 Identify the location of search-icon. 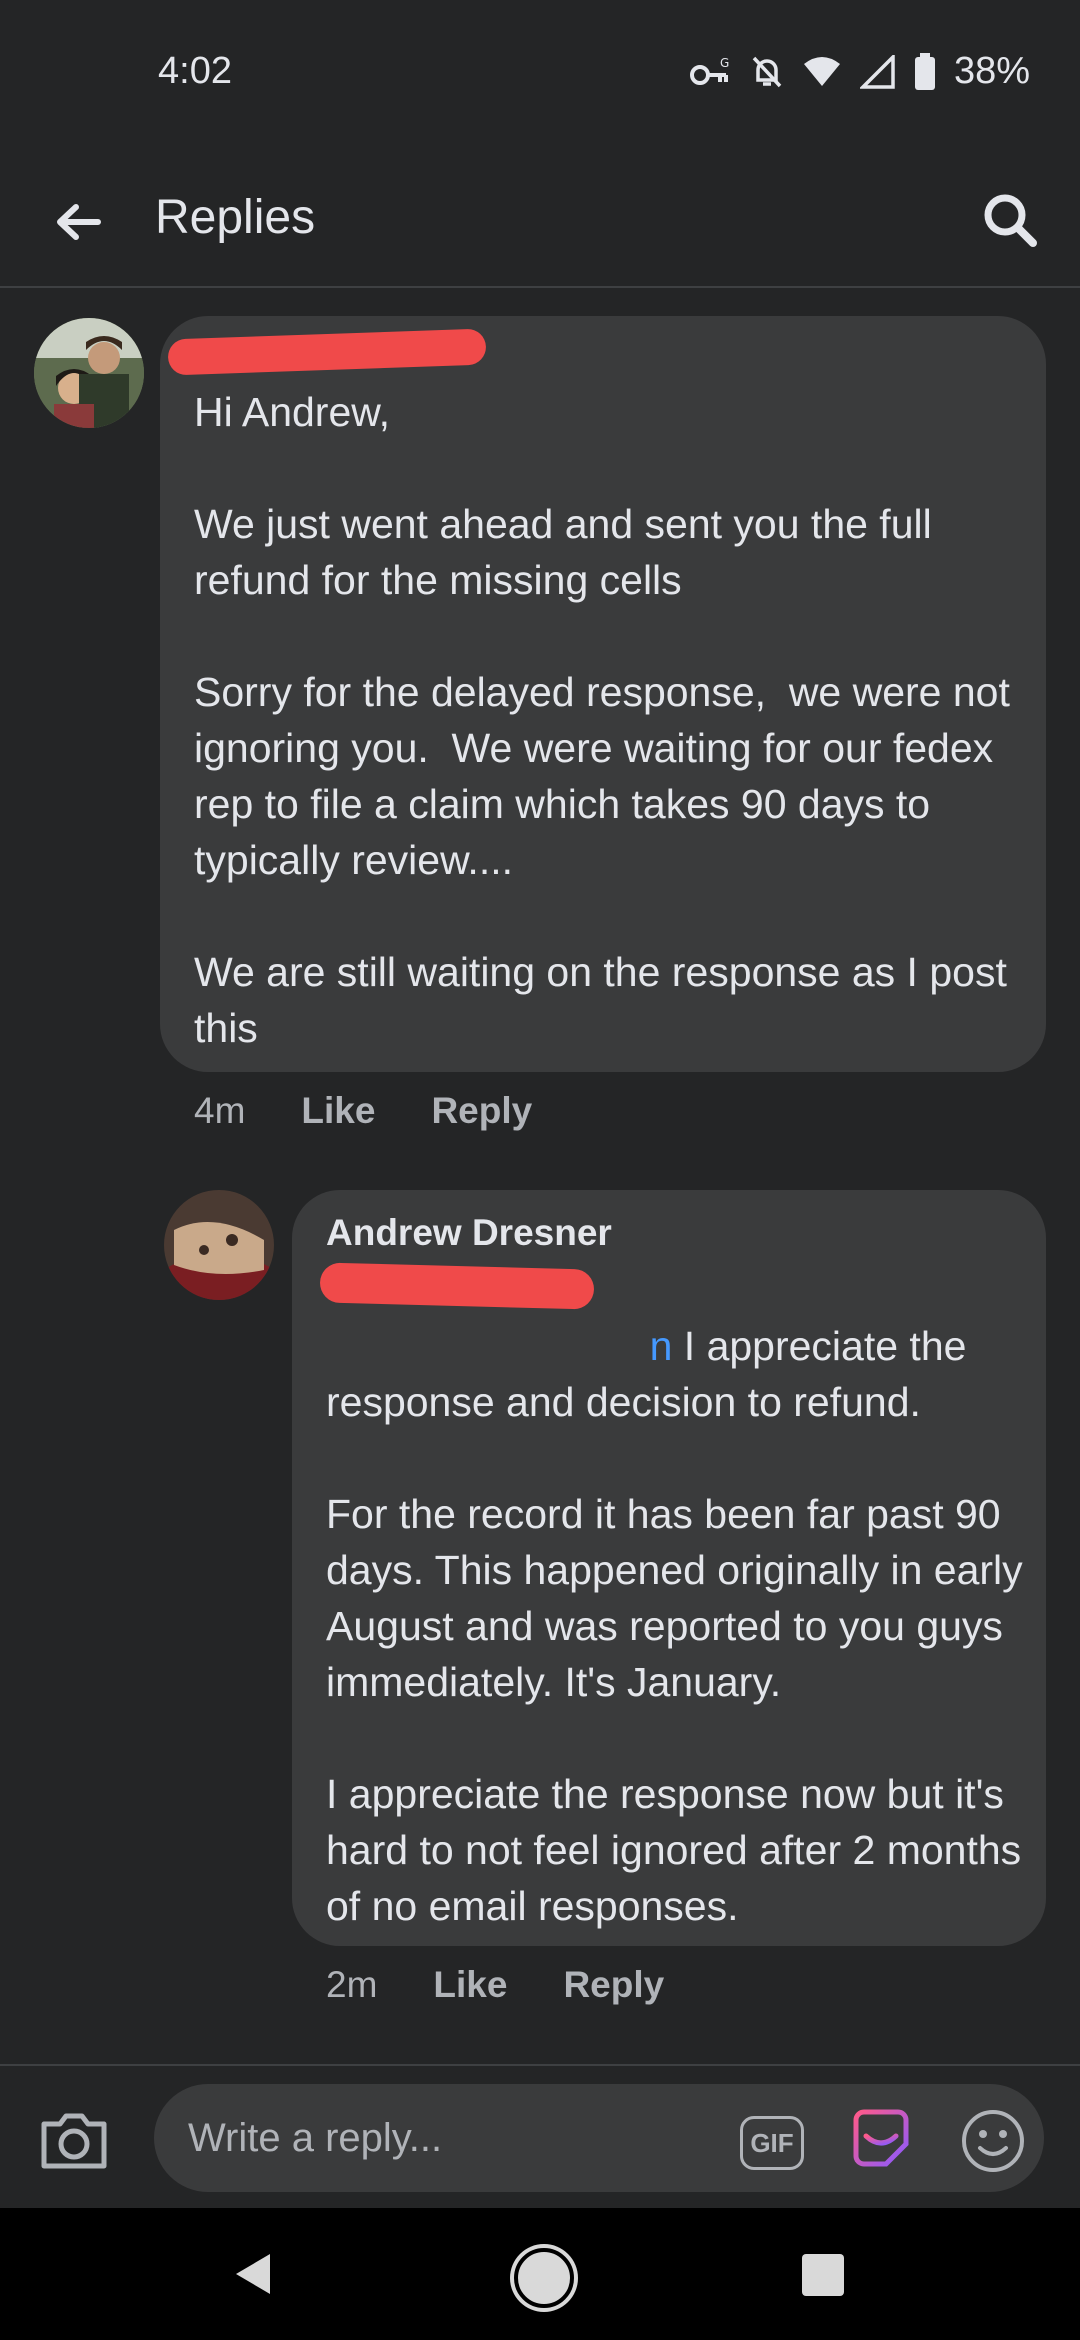
(1010, 220).